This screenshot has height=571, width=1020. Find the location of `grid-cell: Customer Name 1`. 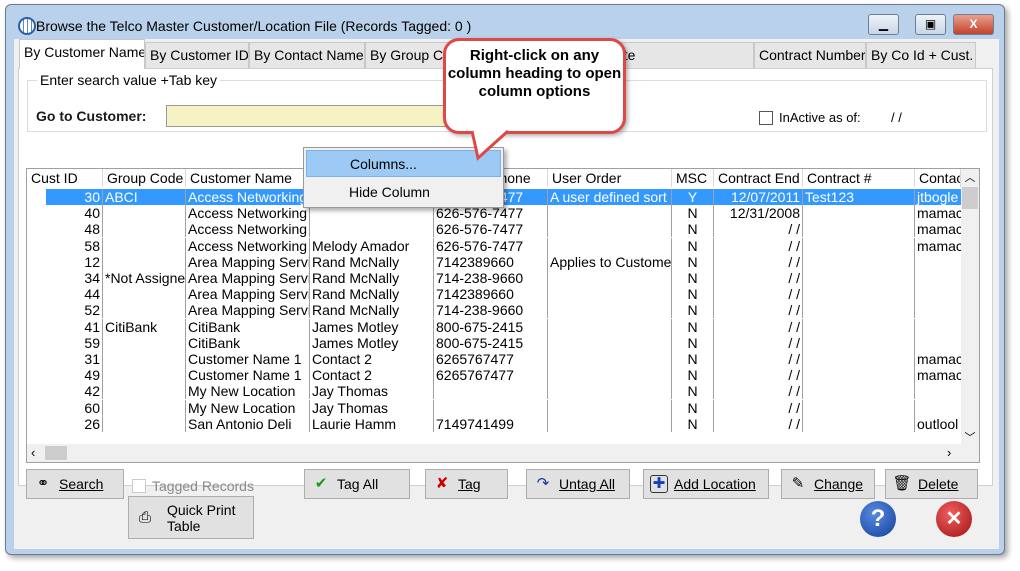

grid-cell: Customer Name 1 is located at coordinates (248, 359).